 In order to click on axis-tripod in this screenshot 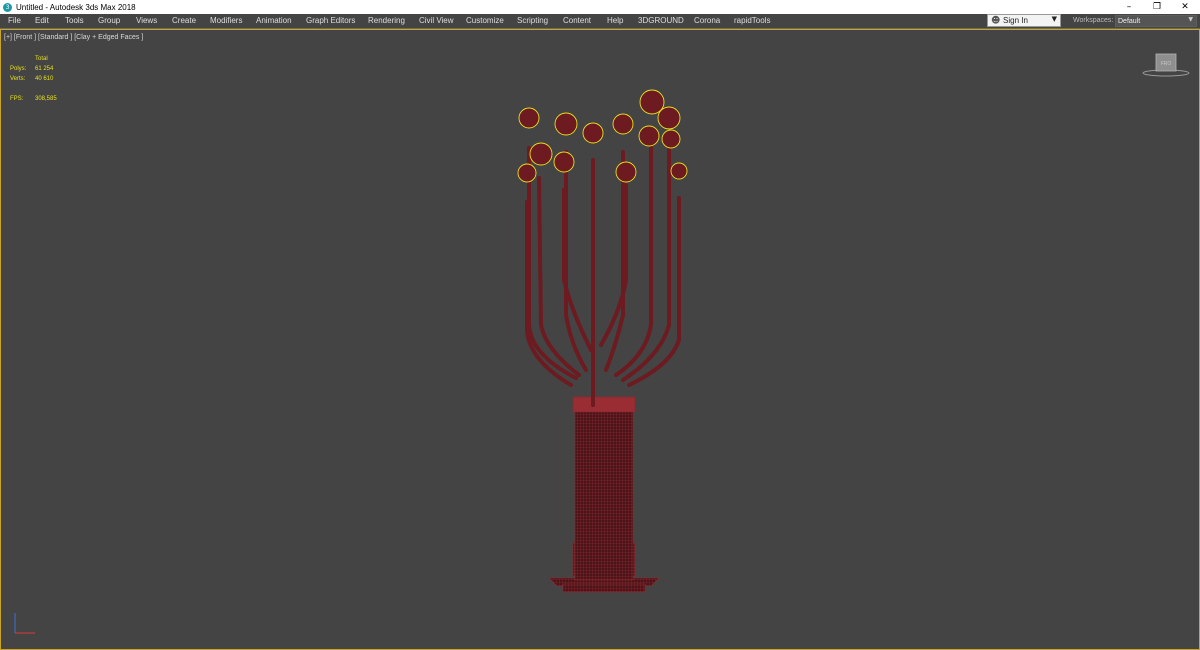, I will do `click(24, 623)`.